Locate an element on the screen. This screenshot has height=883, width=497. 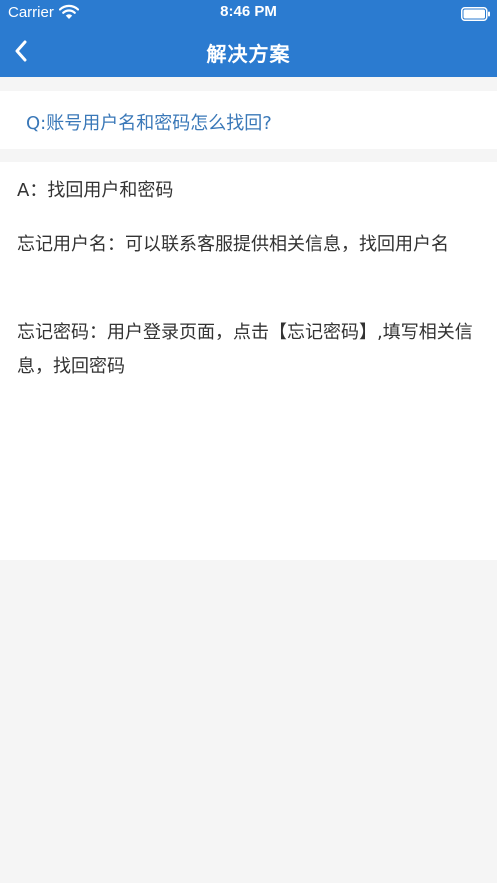
page-title: 解决方案 is located at coordinates (248, 54).